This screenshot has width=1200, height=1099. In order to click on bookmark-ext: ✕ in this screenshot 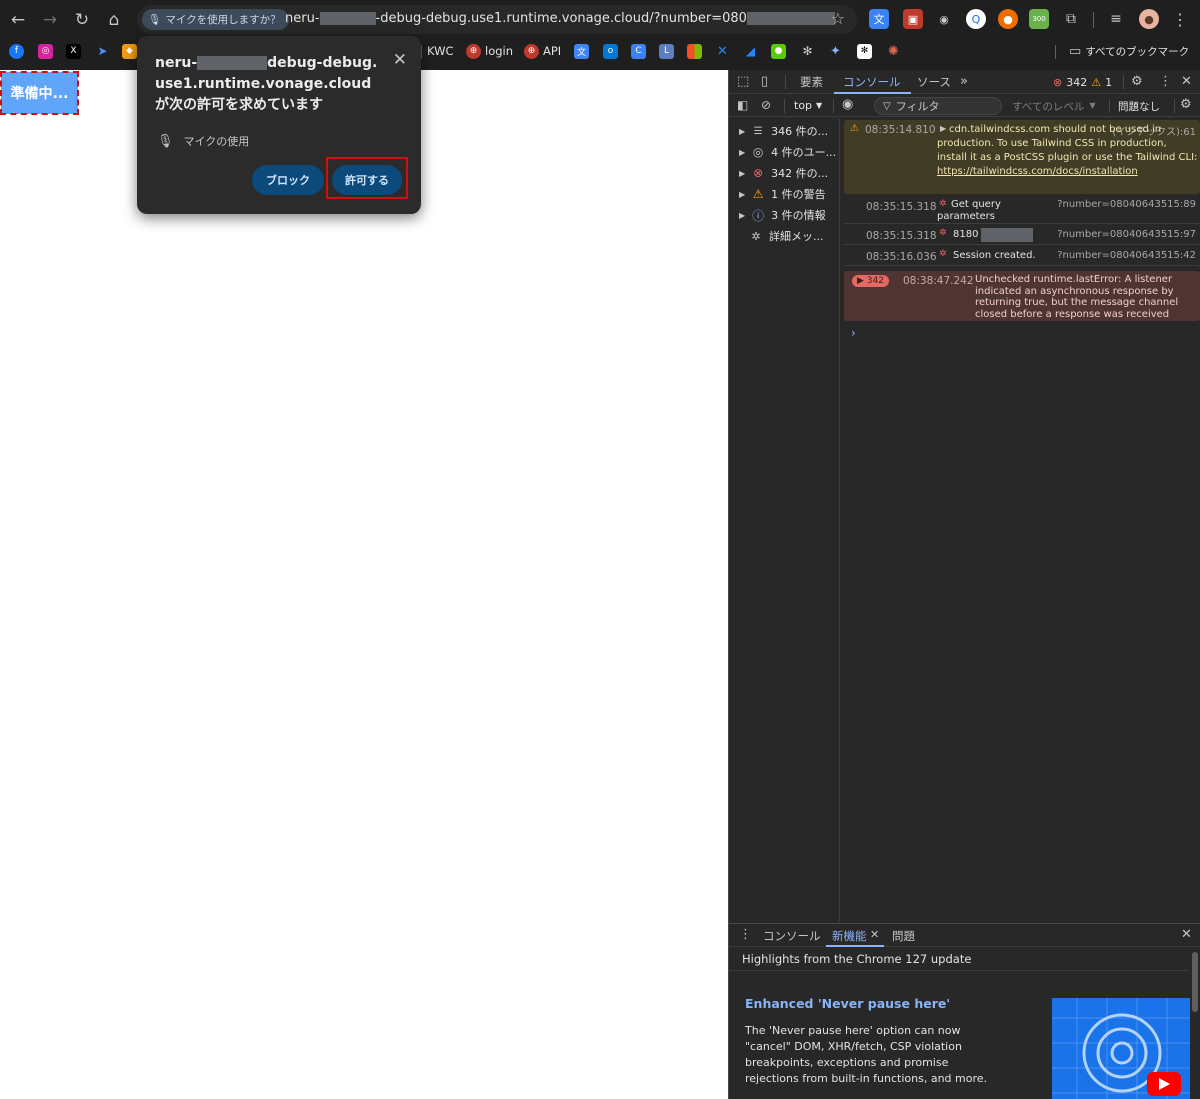, I will do `click(722, 51)`.